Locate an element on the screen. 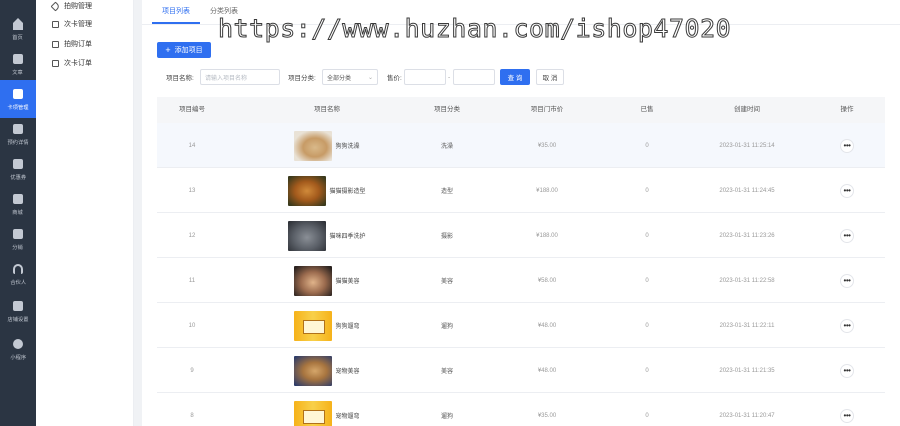 This screenshot has height=426, width=900. row-created: 2023-01-31 11:23:26 is located at coordinates (747, 235).